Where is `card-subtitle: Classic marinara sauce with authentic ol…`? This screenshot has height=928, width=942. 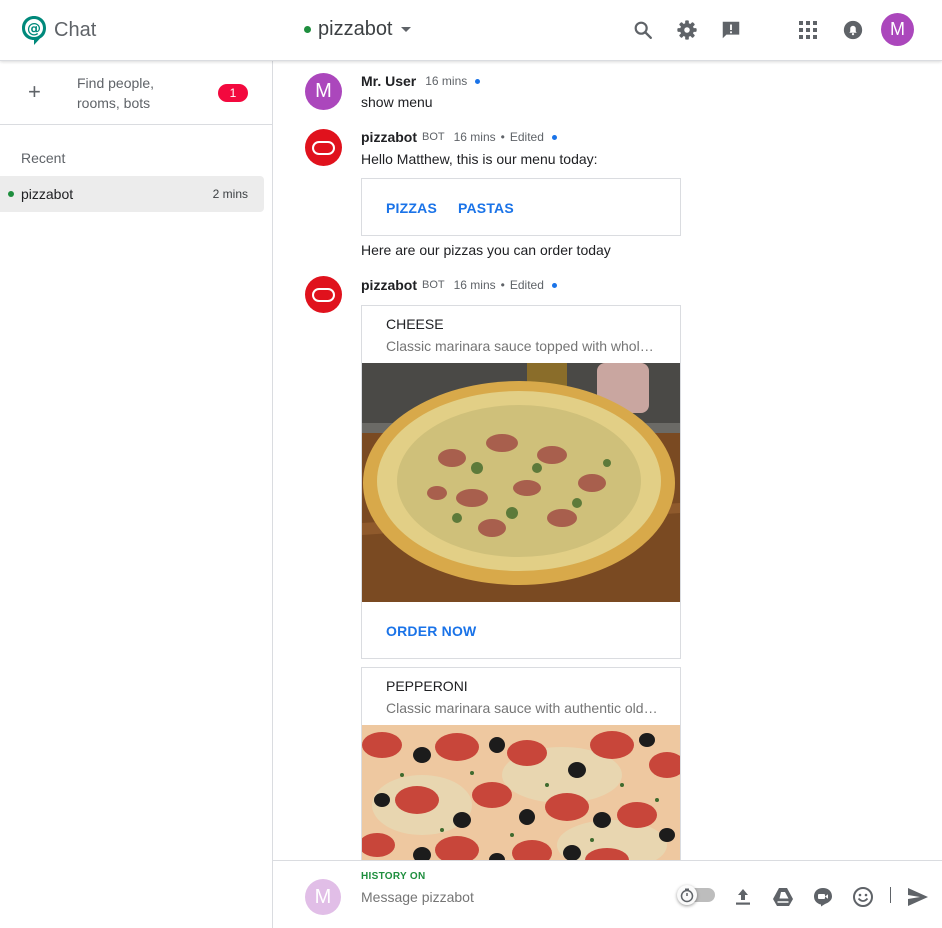
card-subtitle: Classic marinara sauce with authentic ol… is located at coordinates (522, 708).